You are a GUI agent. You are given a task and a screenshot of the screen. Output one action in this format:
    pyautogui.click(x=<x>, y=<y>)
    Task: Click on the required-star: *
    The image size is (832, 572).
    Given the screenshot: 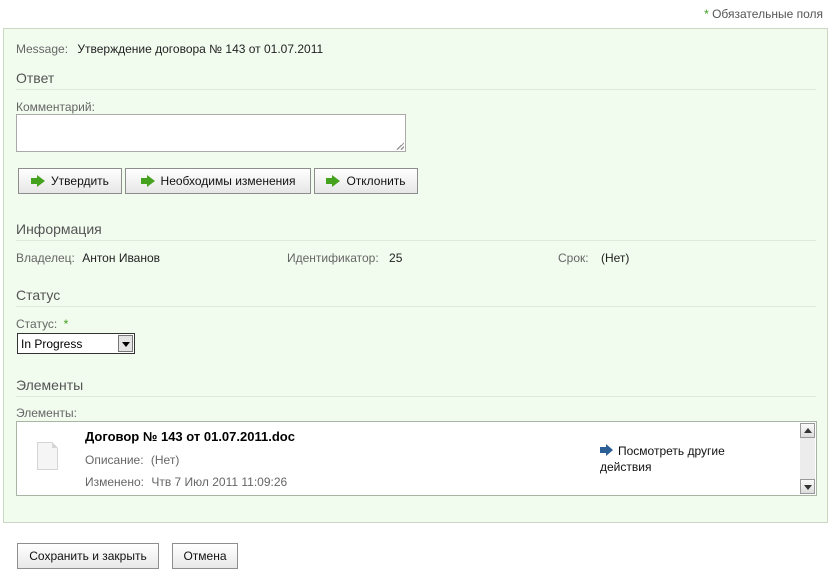 What is the action you would take?
    pyautogui.click(x=706, y=14)
    